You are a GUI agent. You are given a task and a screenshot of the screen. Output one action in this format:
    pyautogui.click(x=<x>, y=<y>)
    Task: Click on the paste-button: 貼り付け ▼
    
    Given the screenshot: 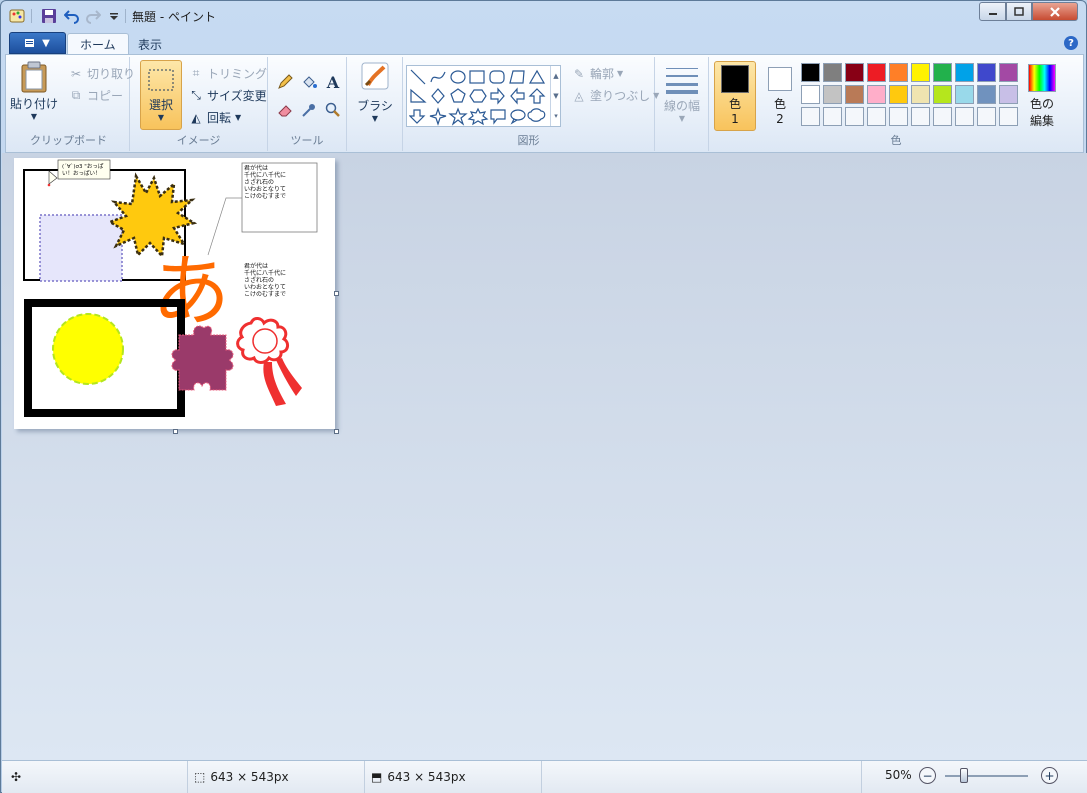 What is the action you would take?
    pyautogui.click(x=34, y=96)
    